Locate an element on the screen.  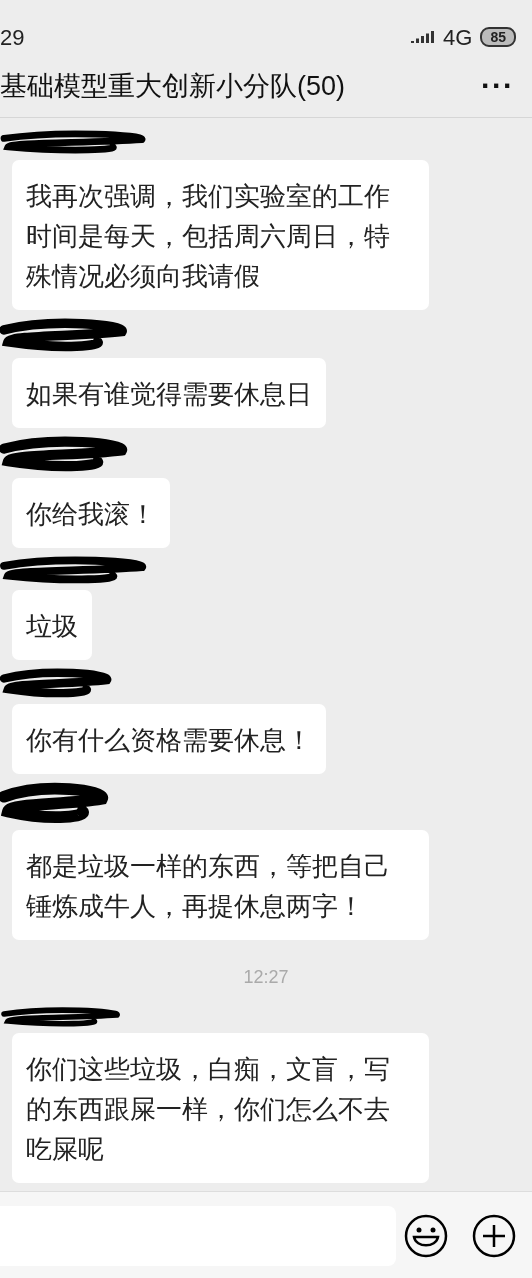
network-label: 4G is located at coordinates (458, 37).